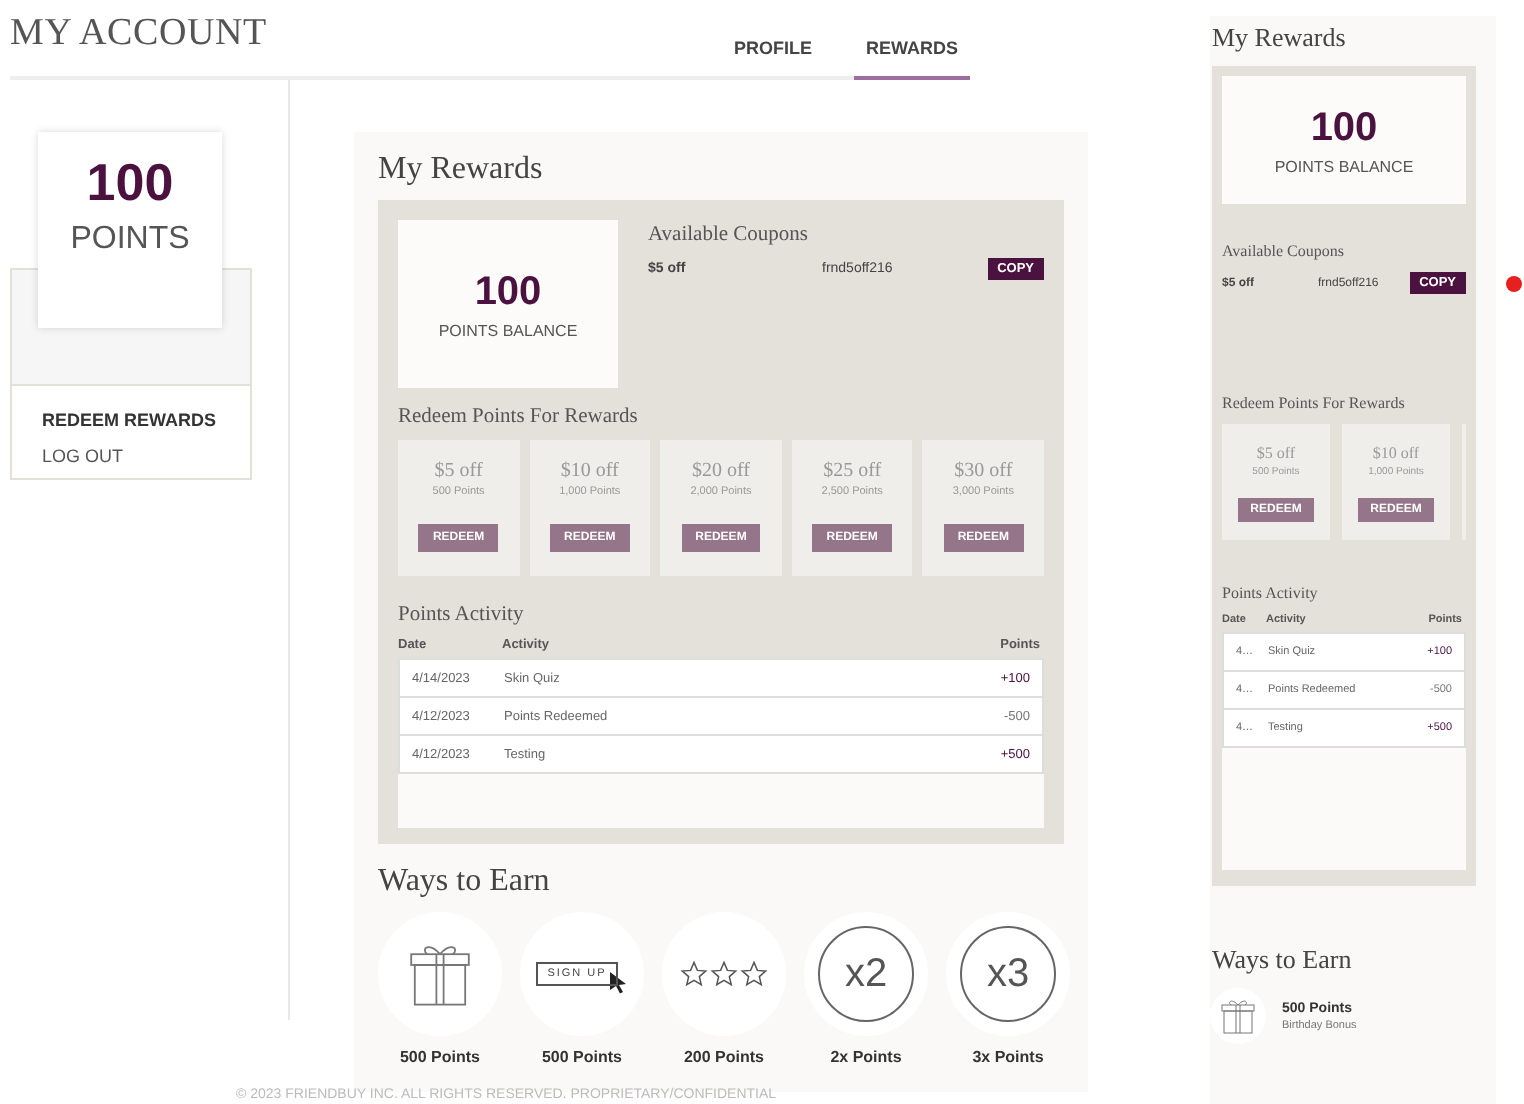  What do you see at coordinates (1514, 284) in the screenshot?
I see `status-dot` at bounding box center [1514, 284].